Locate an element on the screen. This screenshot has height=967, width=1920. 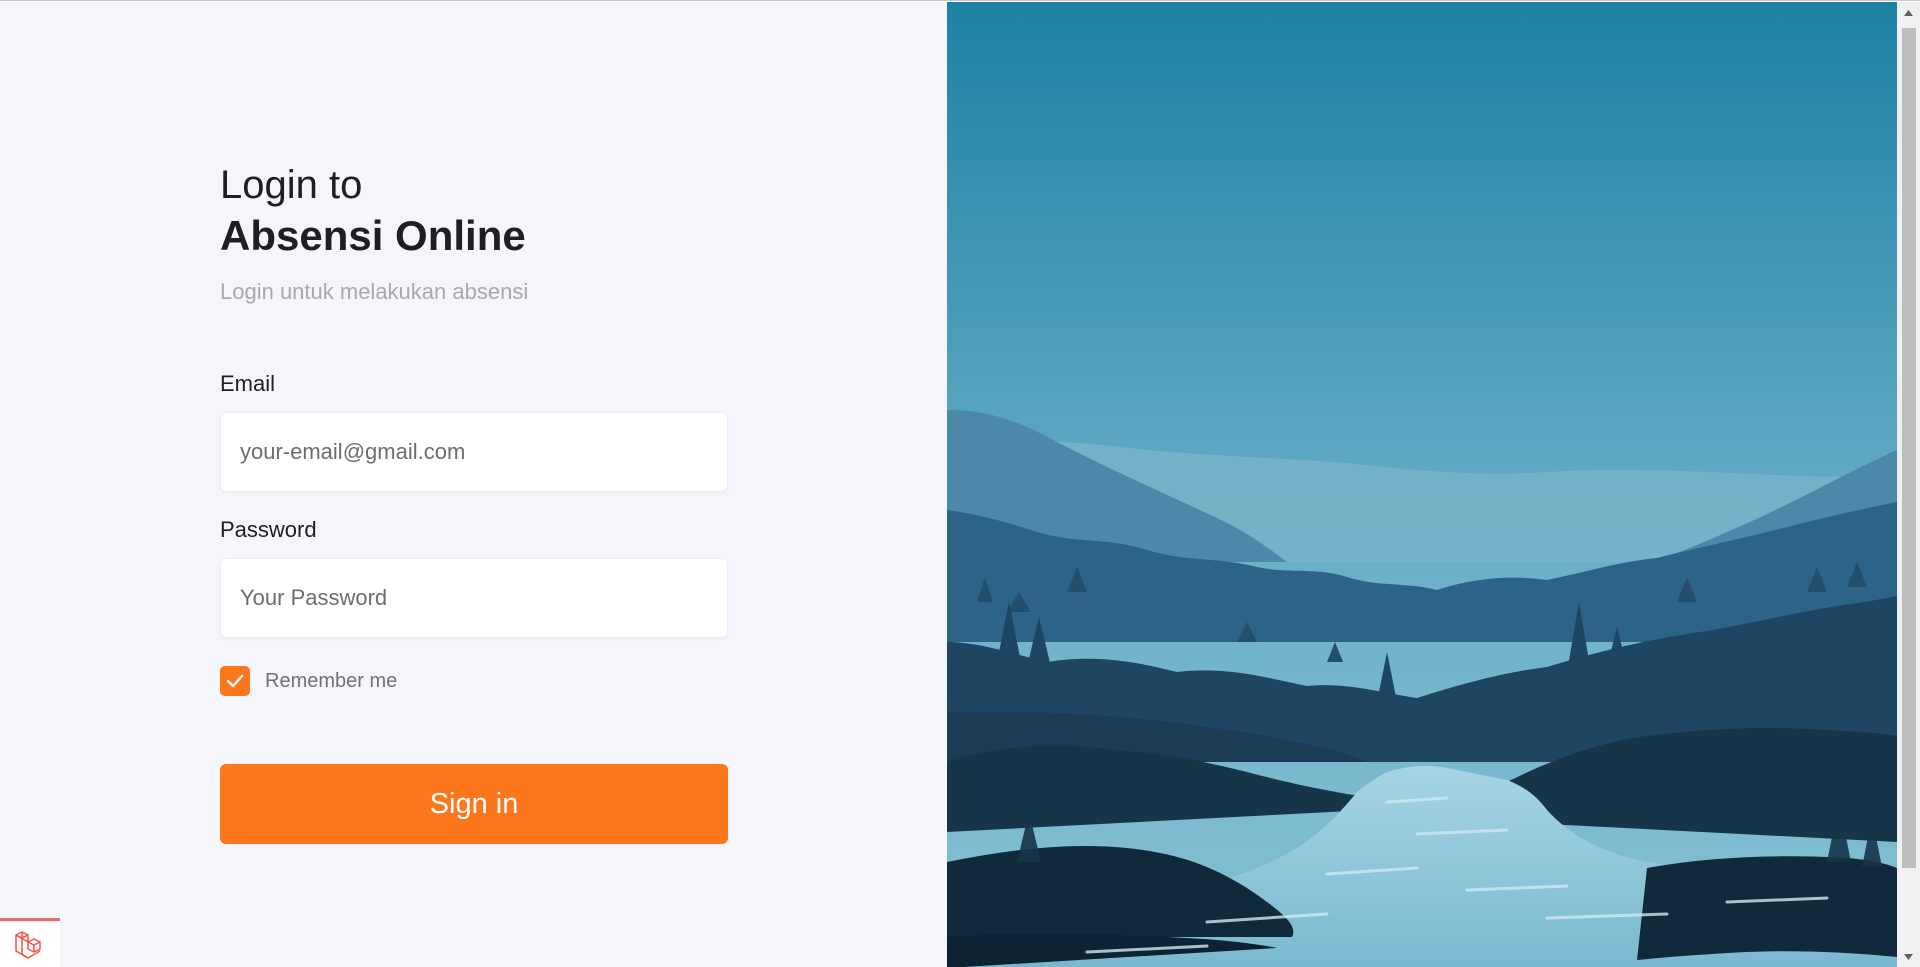
remember-me-label: Remember me is located at coordinates (331, 681).